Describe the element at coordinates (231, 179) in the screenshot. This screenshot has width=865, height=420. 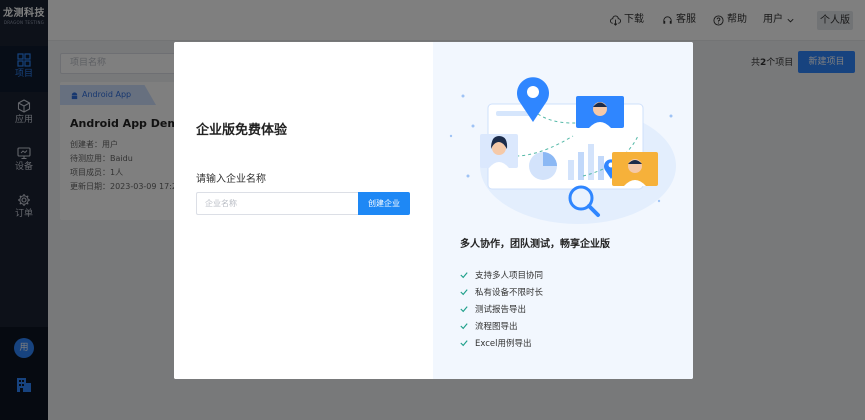
I see `company-name-label: 请输入企业名称` at that location.